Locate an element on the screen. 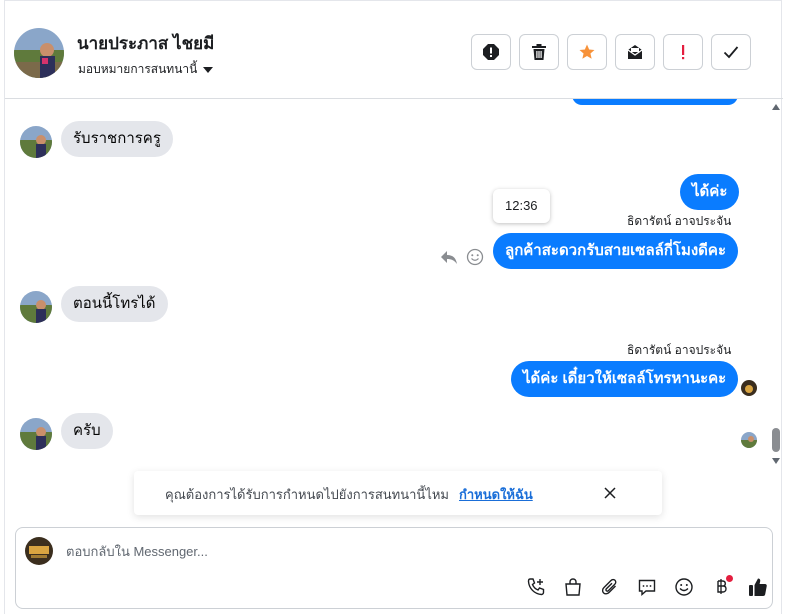 Image resolution: width=786 pixels, height=614 pixels. incoming-message: ครับ is located at coordinates (87, 431).